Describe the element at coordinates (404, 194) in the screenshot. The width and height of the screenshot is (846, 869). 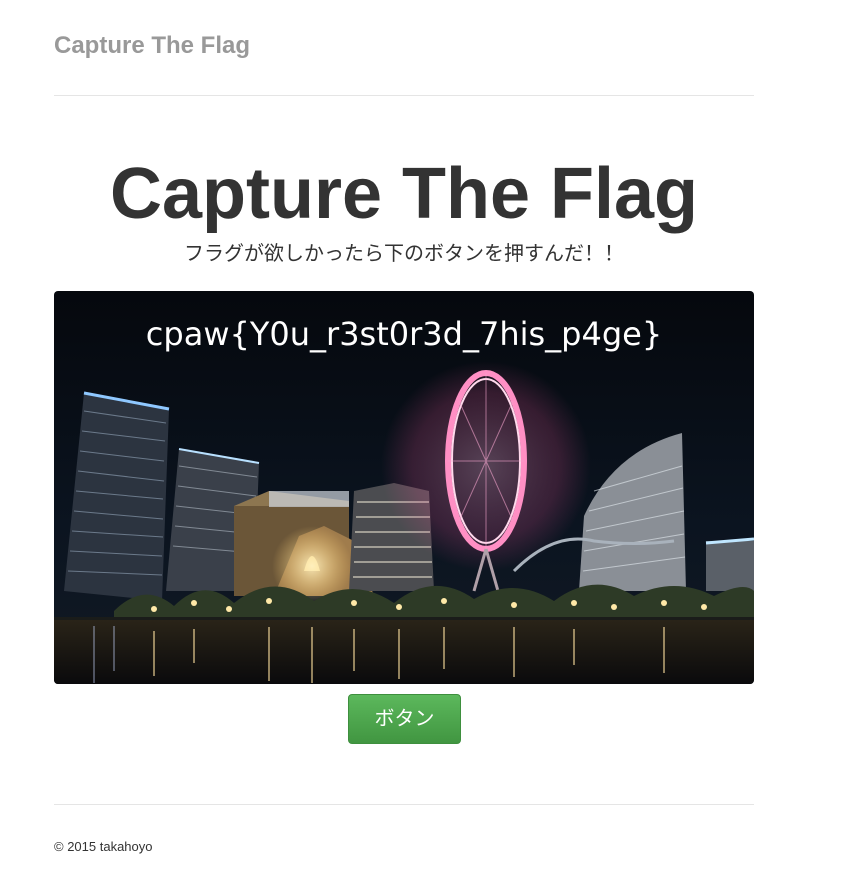
I see `page-title: Capture The Flag` at that location.